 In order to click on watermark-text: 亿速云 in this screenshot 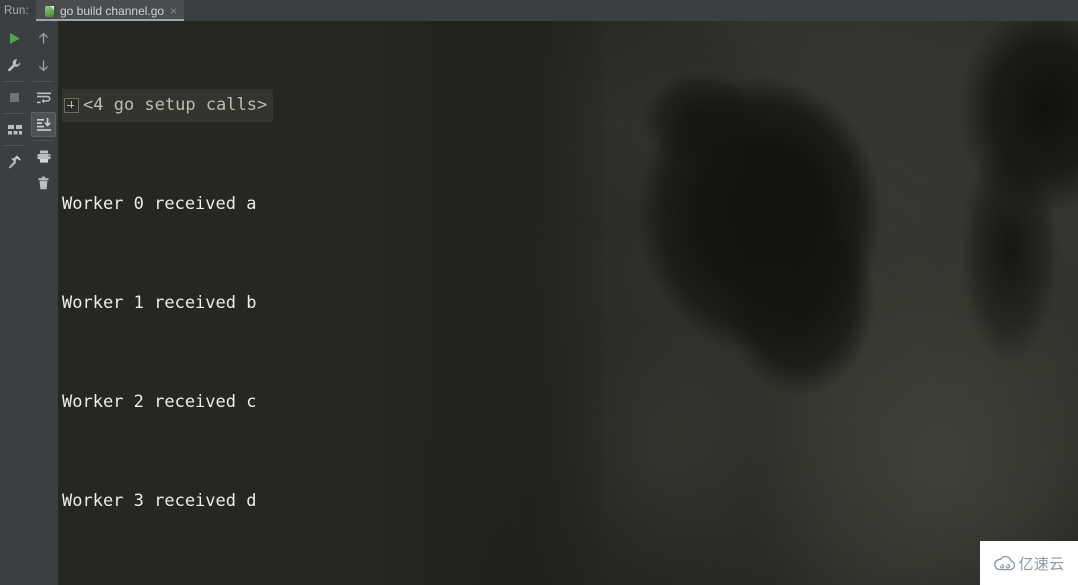, I will do `click(1041, 563)`.